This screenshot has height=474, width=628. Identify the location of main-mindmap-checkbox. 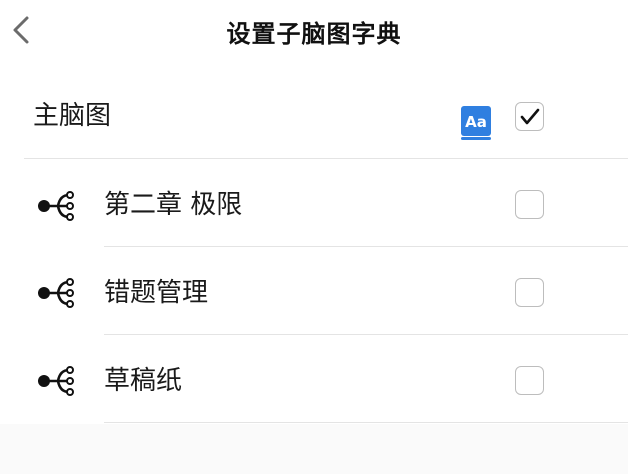
(529, 116).